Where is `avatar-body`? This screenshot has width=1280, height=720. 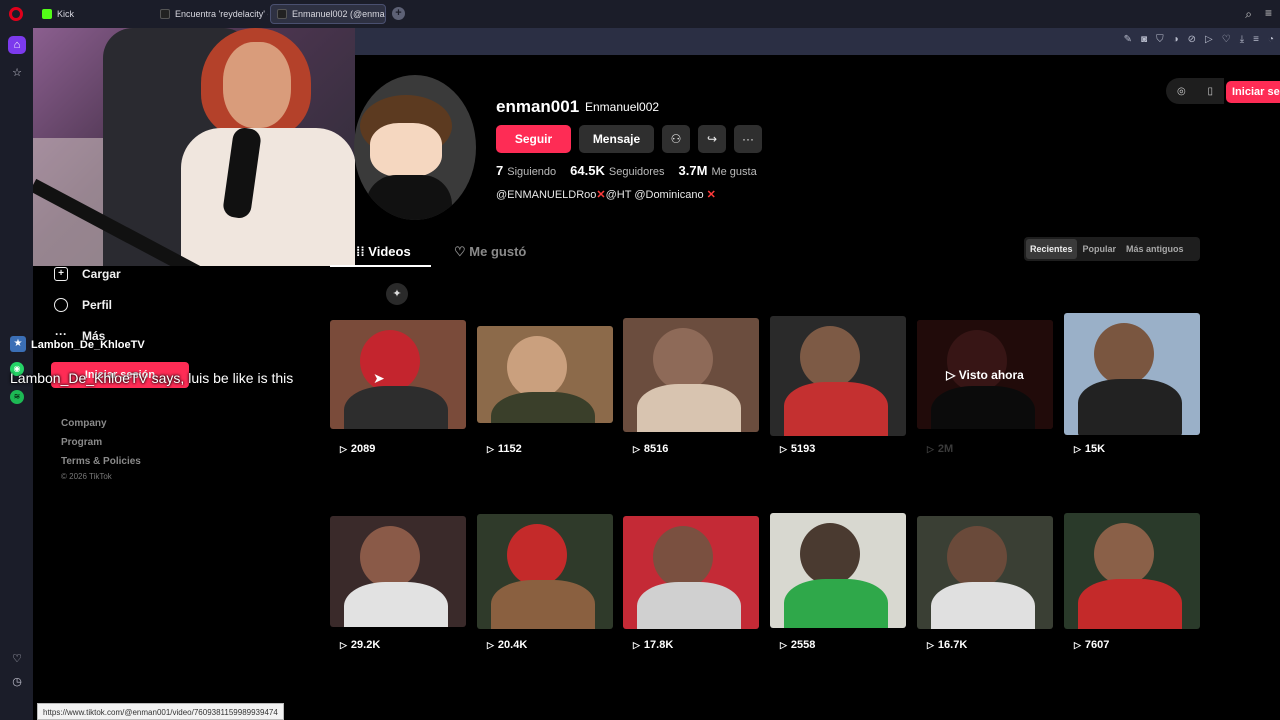 avatar-body is located at coordinates (409, 197).